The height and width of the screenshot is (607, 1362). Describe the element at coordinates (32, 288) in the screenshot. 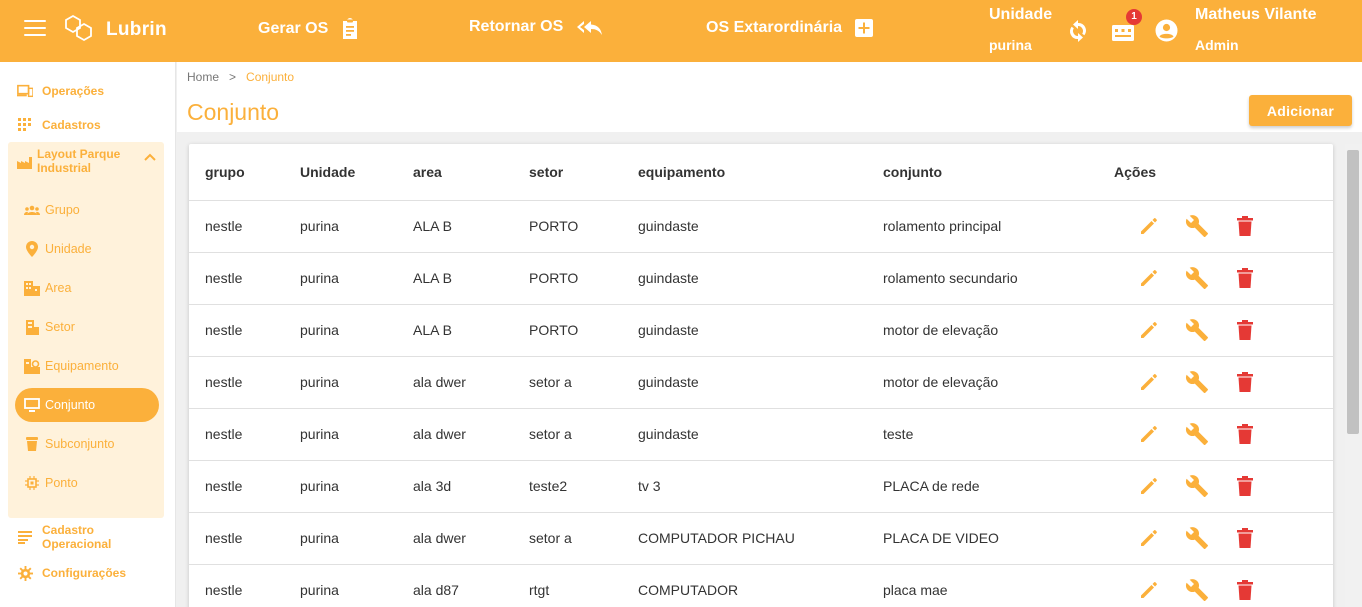

I see `buildings-icon` at that location.